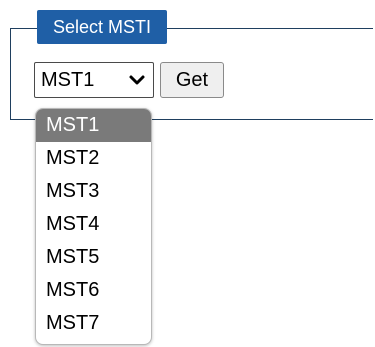 The width and height of the screenshot is (375, 347). I want to click on msti-select: MST1, so click(94, 80).